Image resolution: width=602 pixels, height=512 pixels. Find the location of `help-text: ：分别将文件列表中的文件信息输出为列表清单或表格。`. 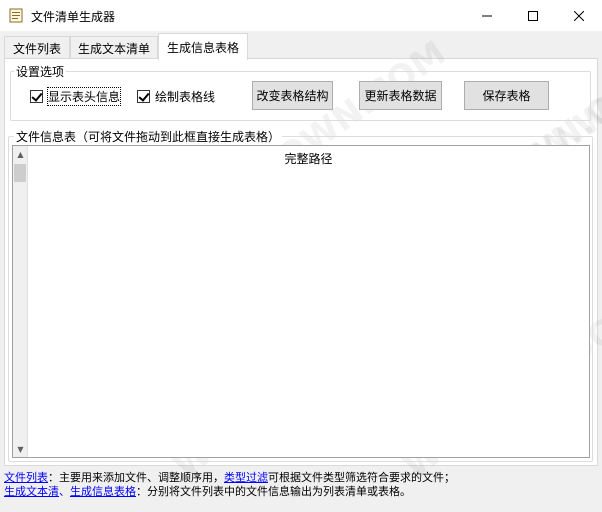

help-text: ：分别将文件列表中的文件信息输出为列表清单或表格。 is located at coordinates (273, 491).